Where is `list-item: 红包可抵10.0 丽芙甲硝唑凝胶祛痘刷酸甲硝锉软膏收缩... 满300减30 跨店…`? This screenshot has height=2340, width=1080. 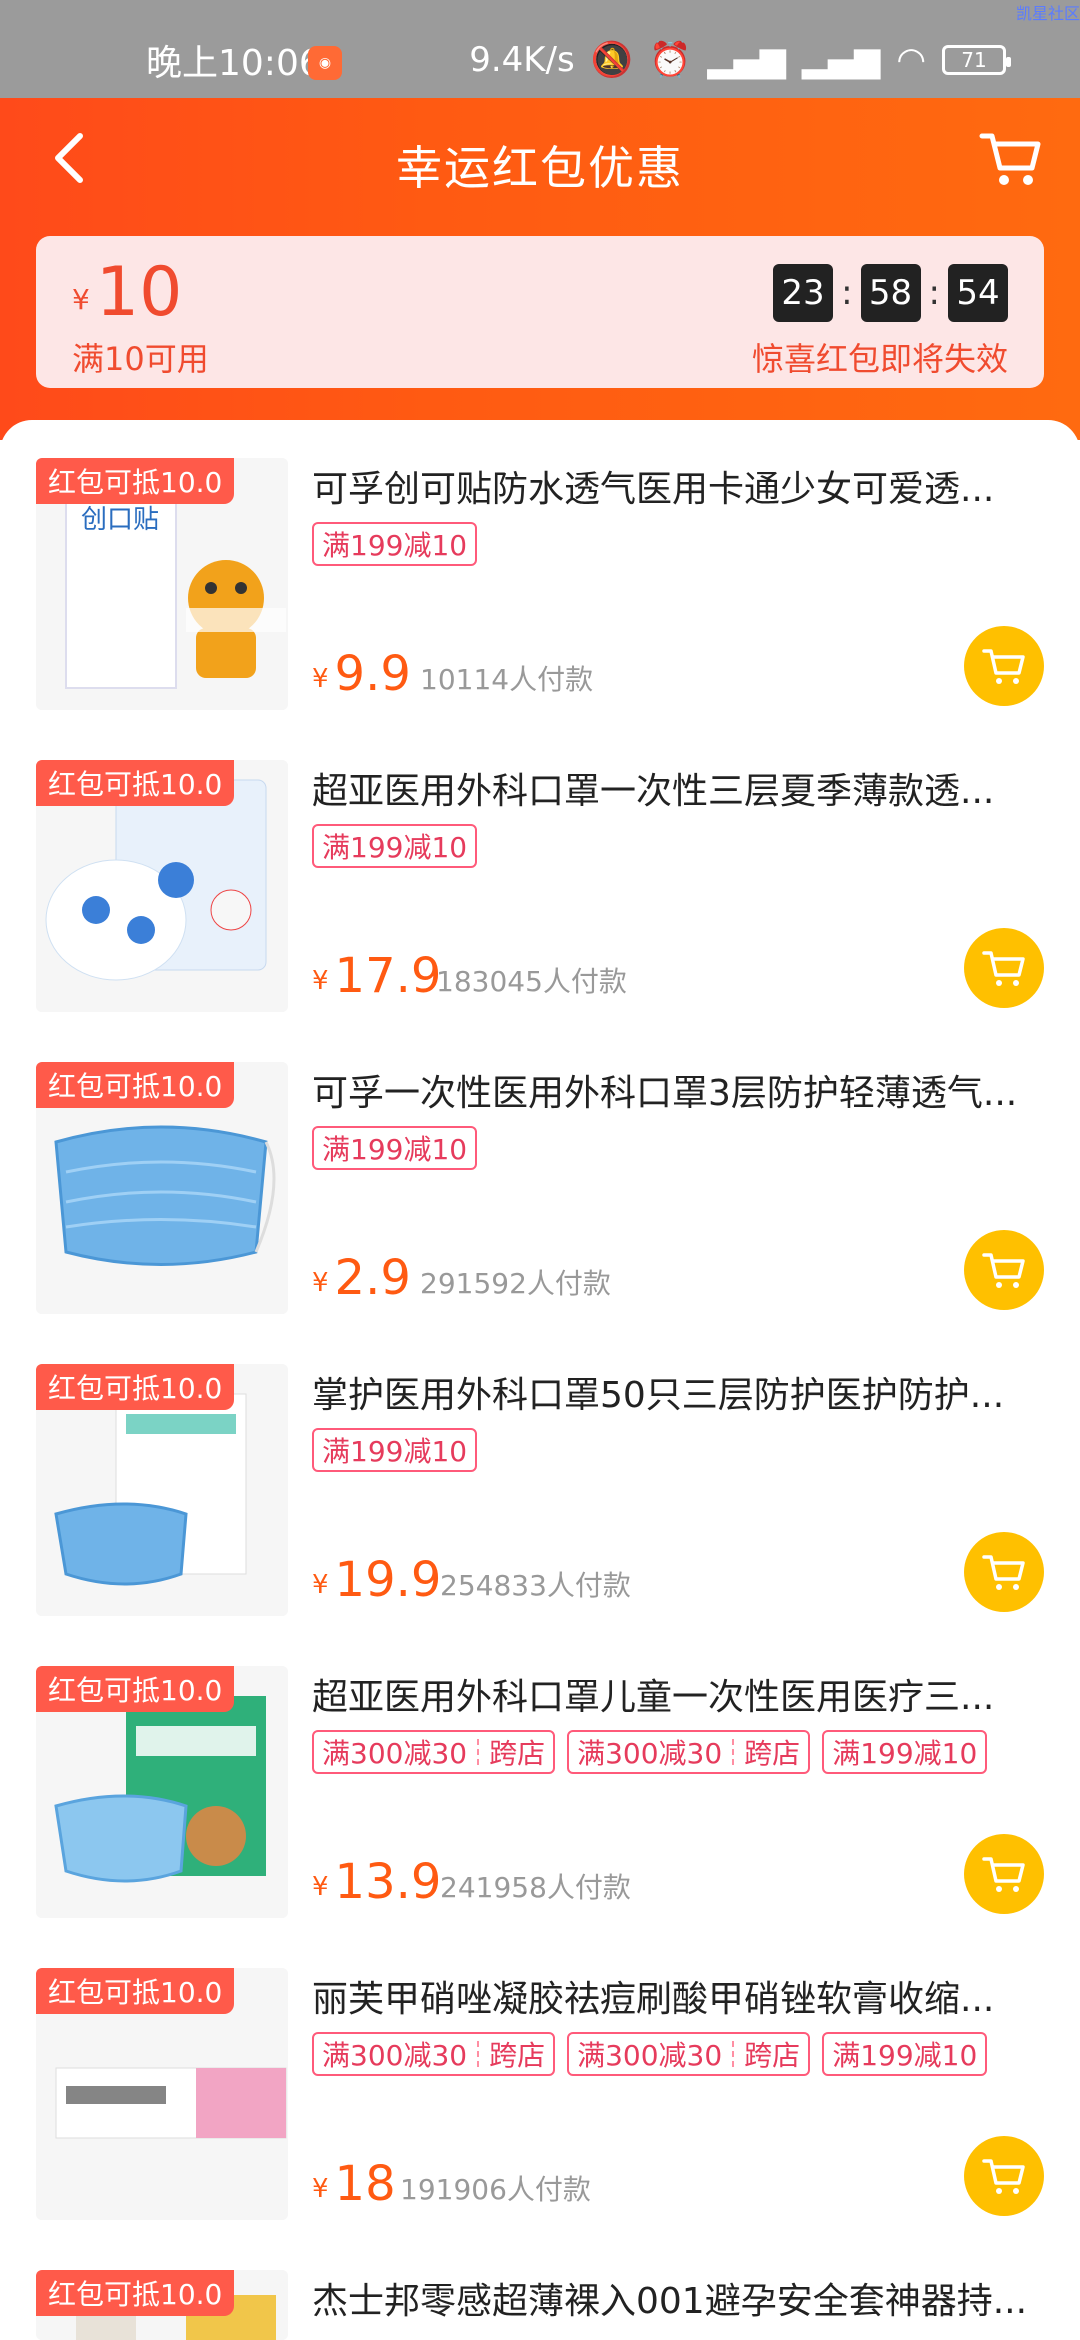
list-item: 红包可抵10.0 丽芙甲硝唑凝胶祛痘刷酸甲硝锉软膏收缩... 满300减30 跨店… is located at coordinates (540, 2094).